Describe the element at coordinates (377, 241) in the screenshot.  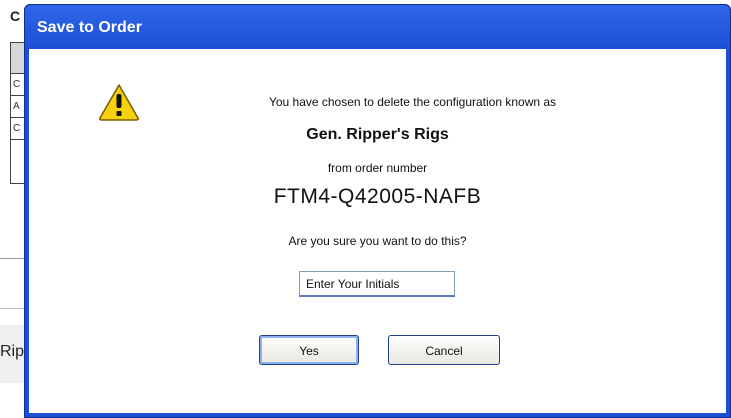
I see `confirm-question: Are you sure you want to do this?` at that location.